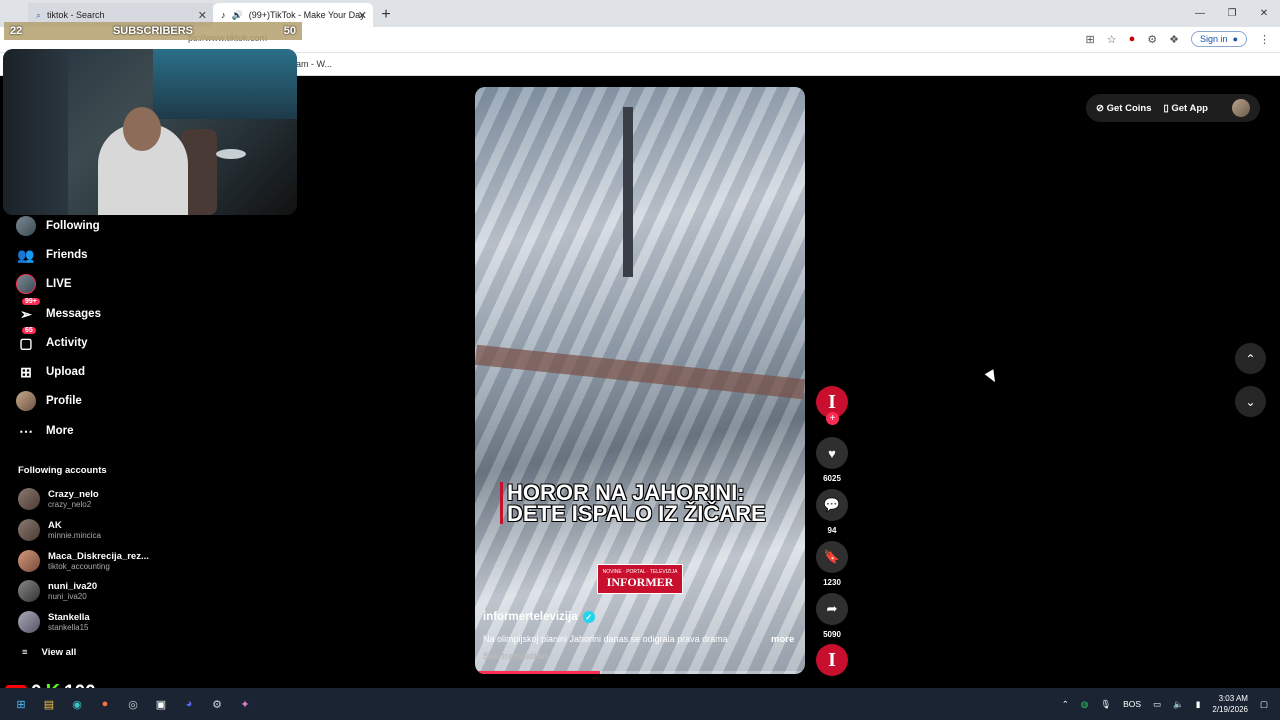 The height and width of the screenshot is (720, 1280). What do you see at coordinates (25, 652) in the screenshot?
I see `list-icon: ≡` at bounding box center [25, 652].